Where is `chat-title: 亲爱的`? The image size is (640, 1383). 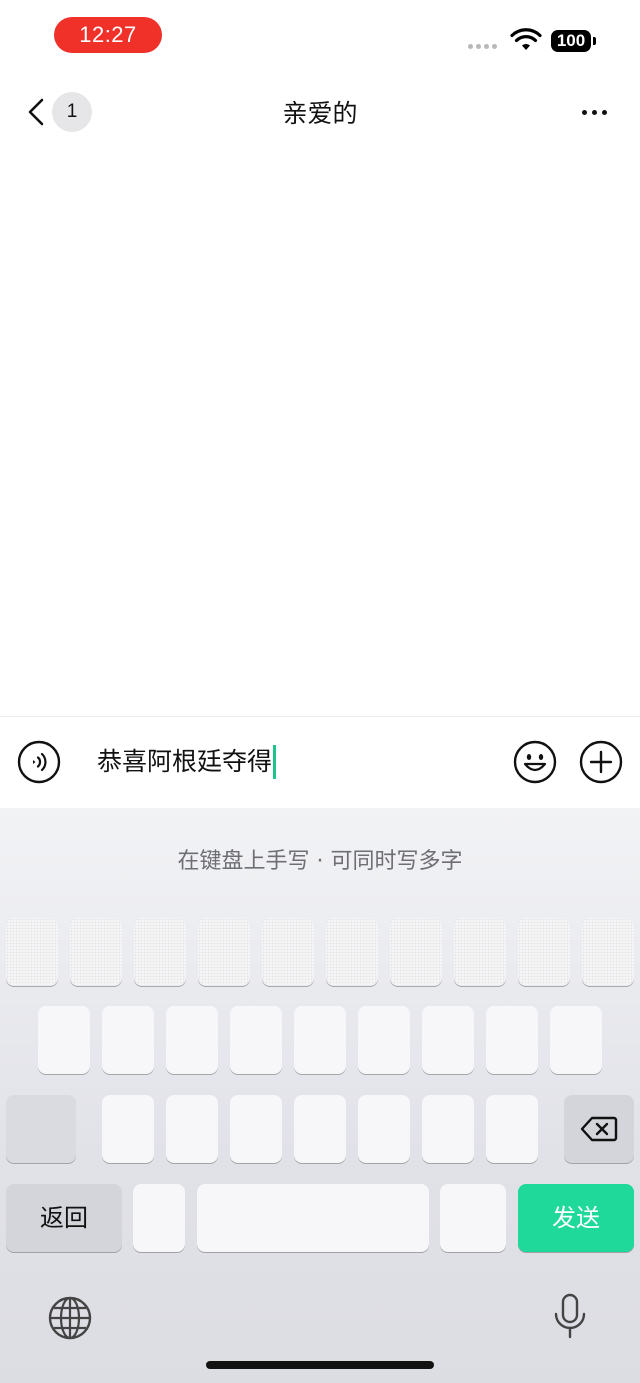 chat-title: 亲爱的 is located at coordinates (320, 113).